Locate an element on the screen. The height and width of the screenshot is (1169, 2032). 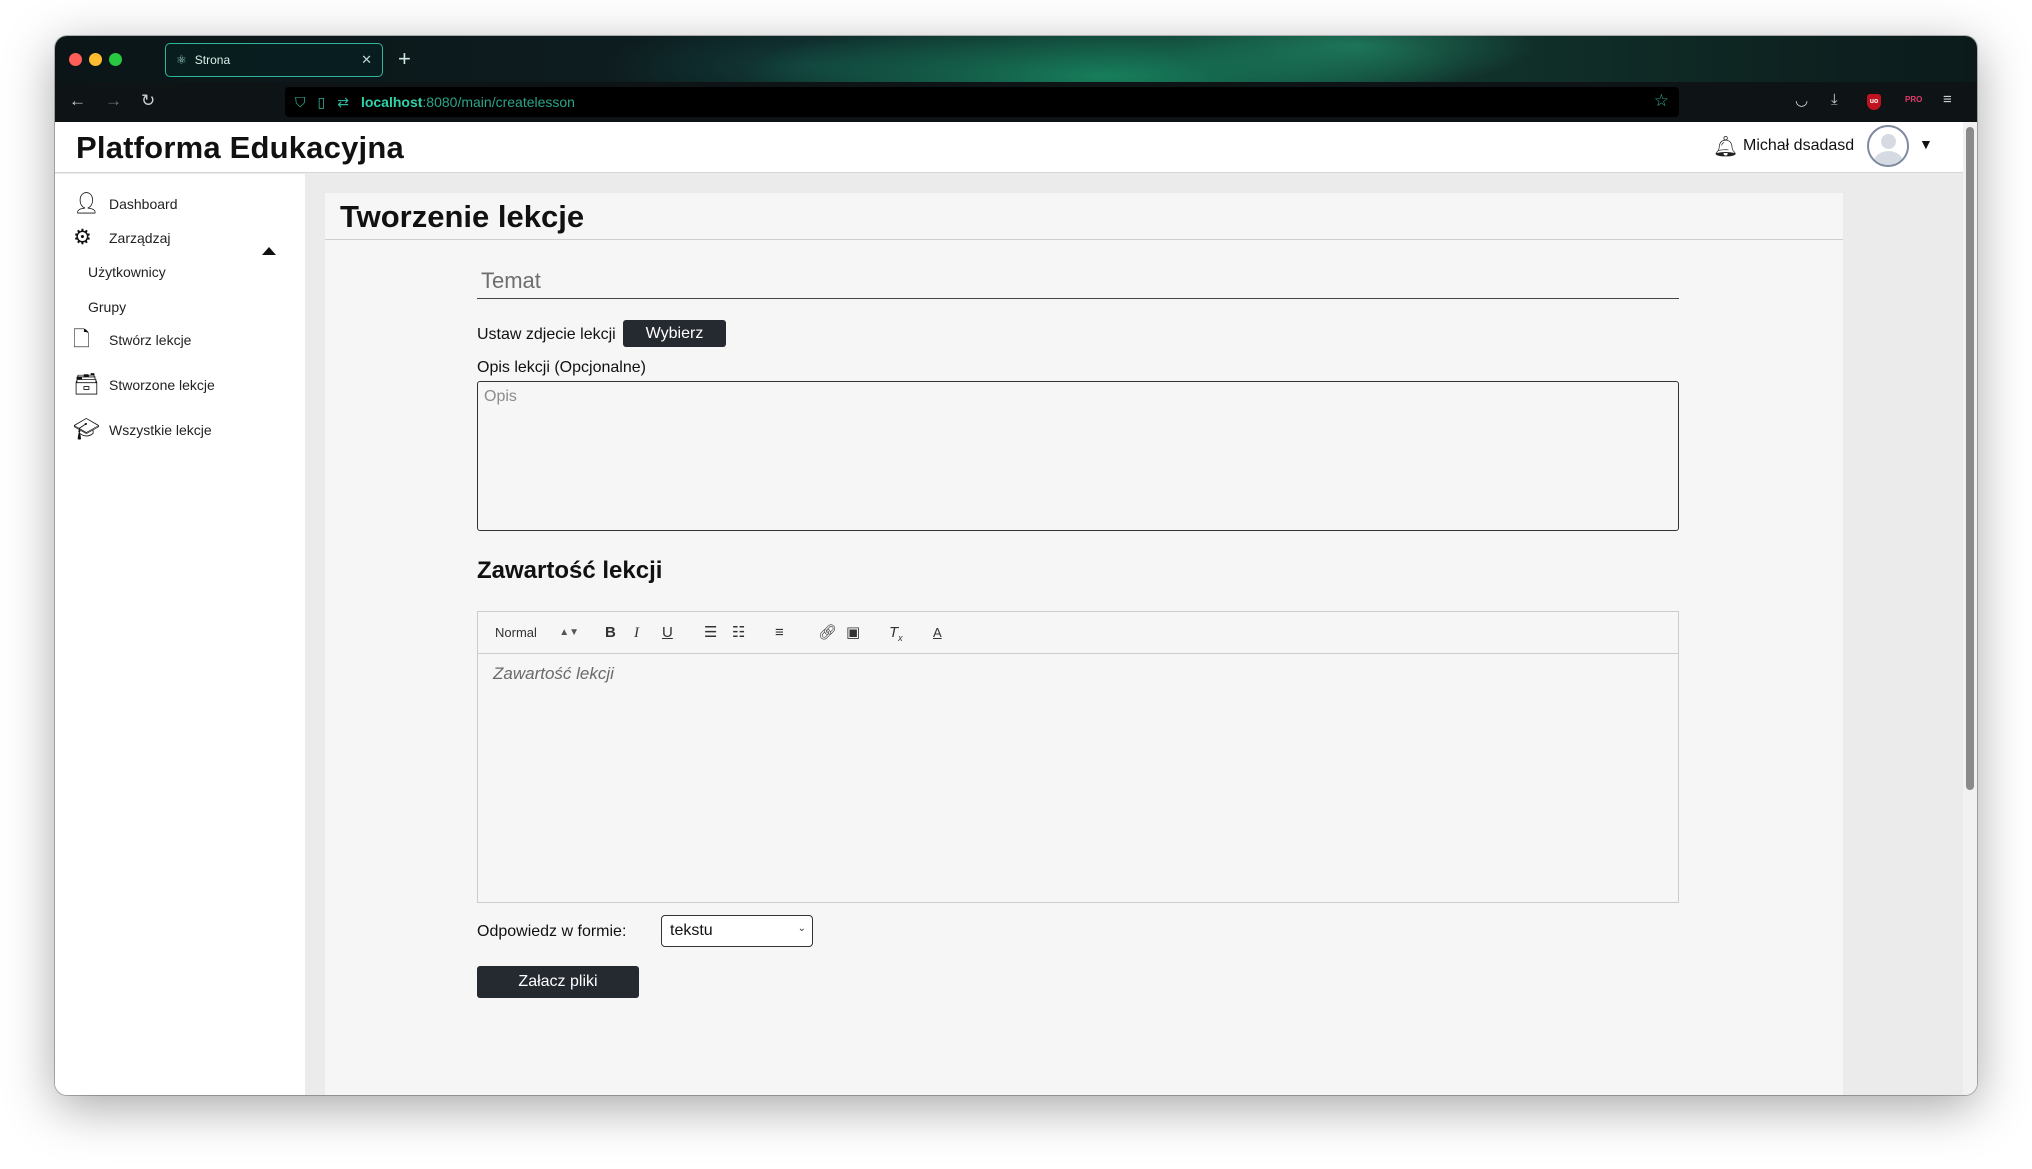
maximize-window-button is located at coordinates (115, 59).